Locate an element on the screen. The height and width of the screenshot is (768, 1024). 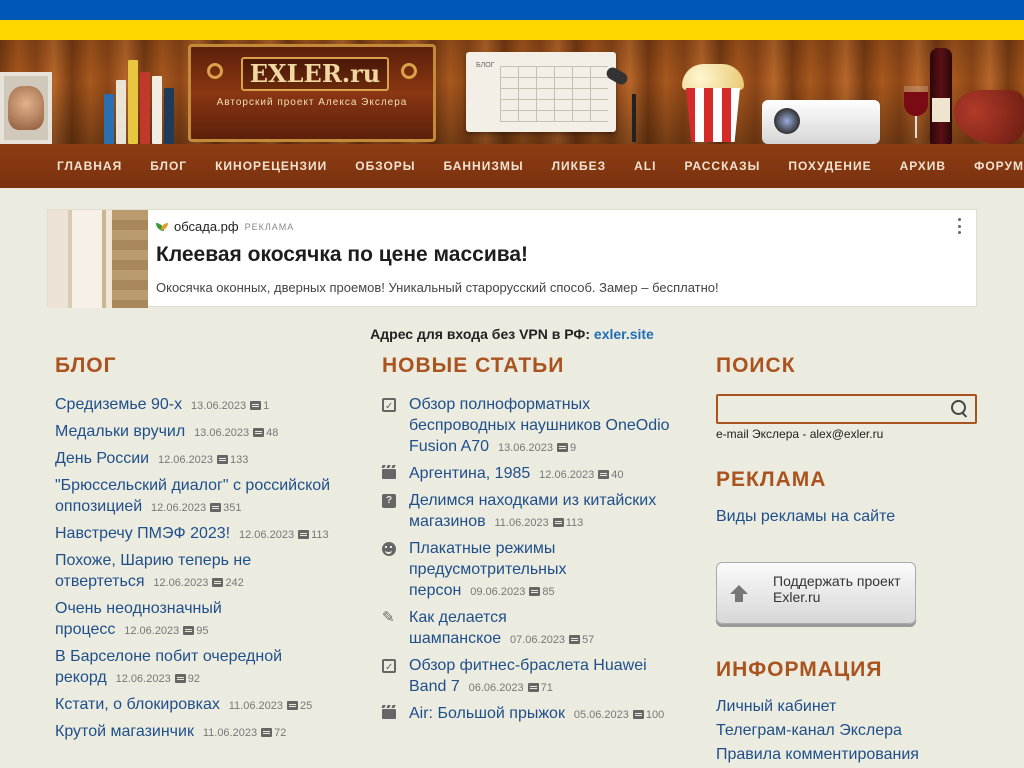
nav-home: Главная is located at coordinates (89, 166).